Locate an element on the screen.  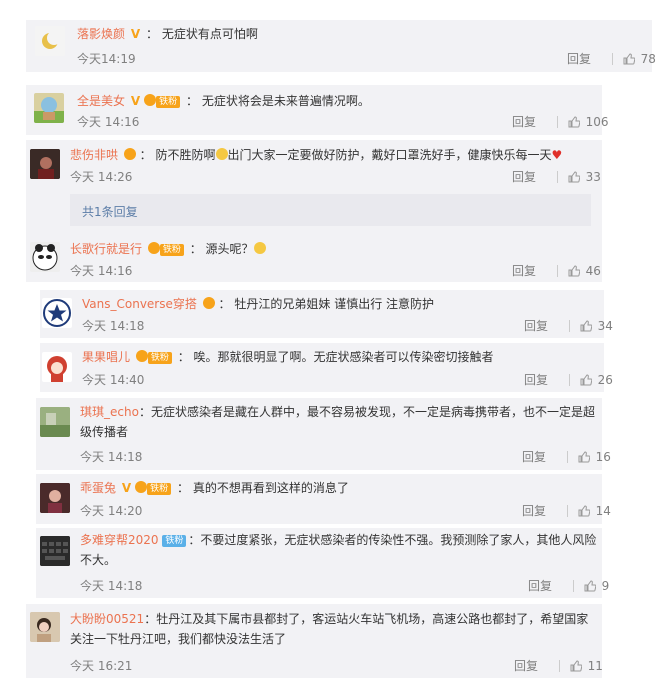
like-count: 16 is located at coordinates (603, 457).